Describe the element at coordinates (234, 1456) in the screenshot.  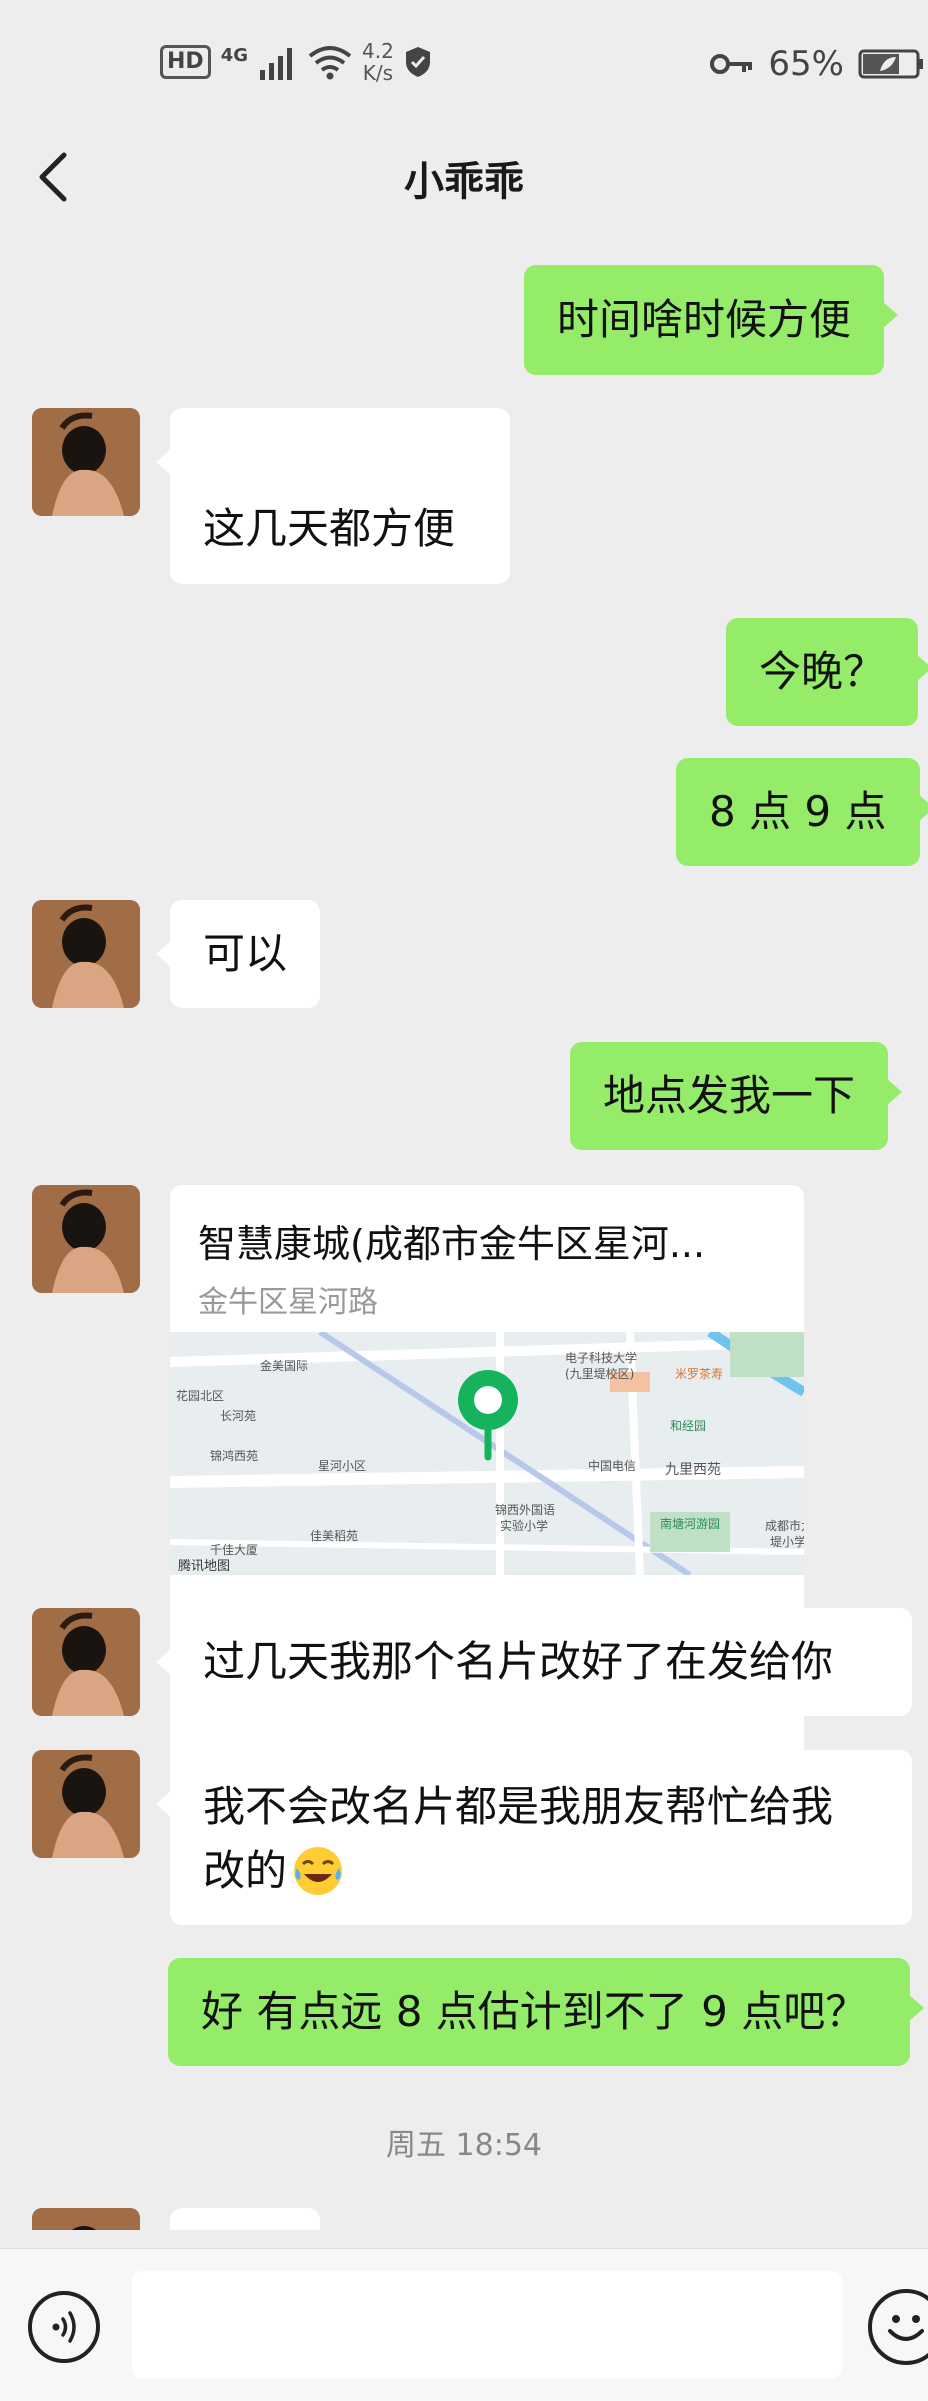
I see `map-label: 锦鸿西苑` at that location.